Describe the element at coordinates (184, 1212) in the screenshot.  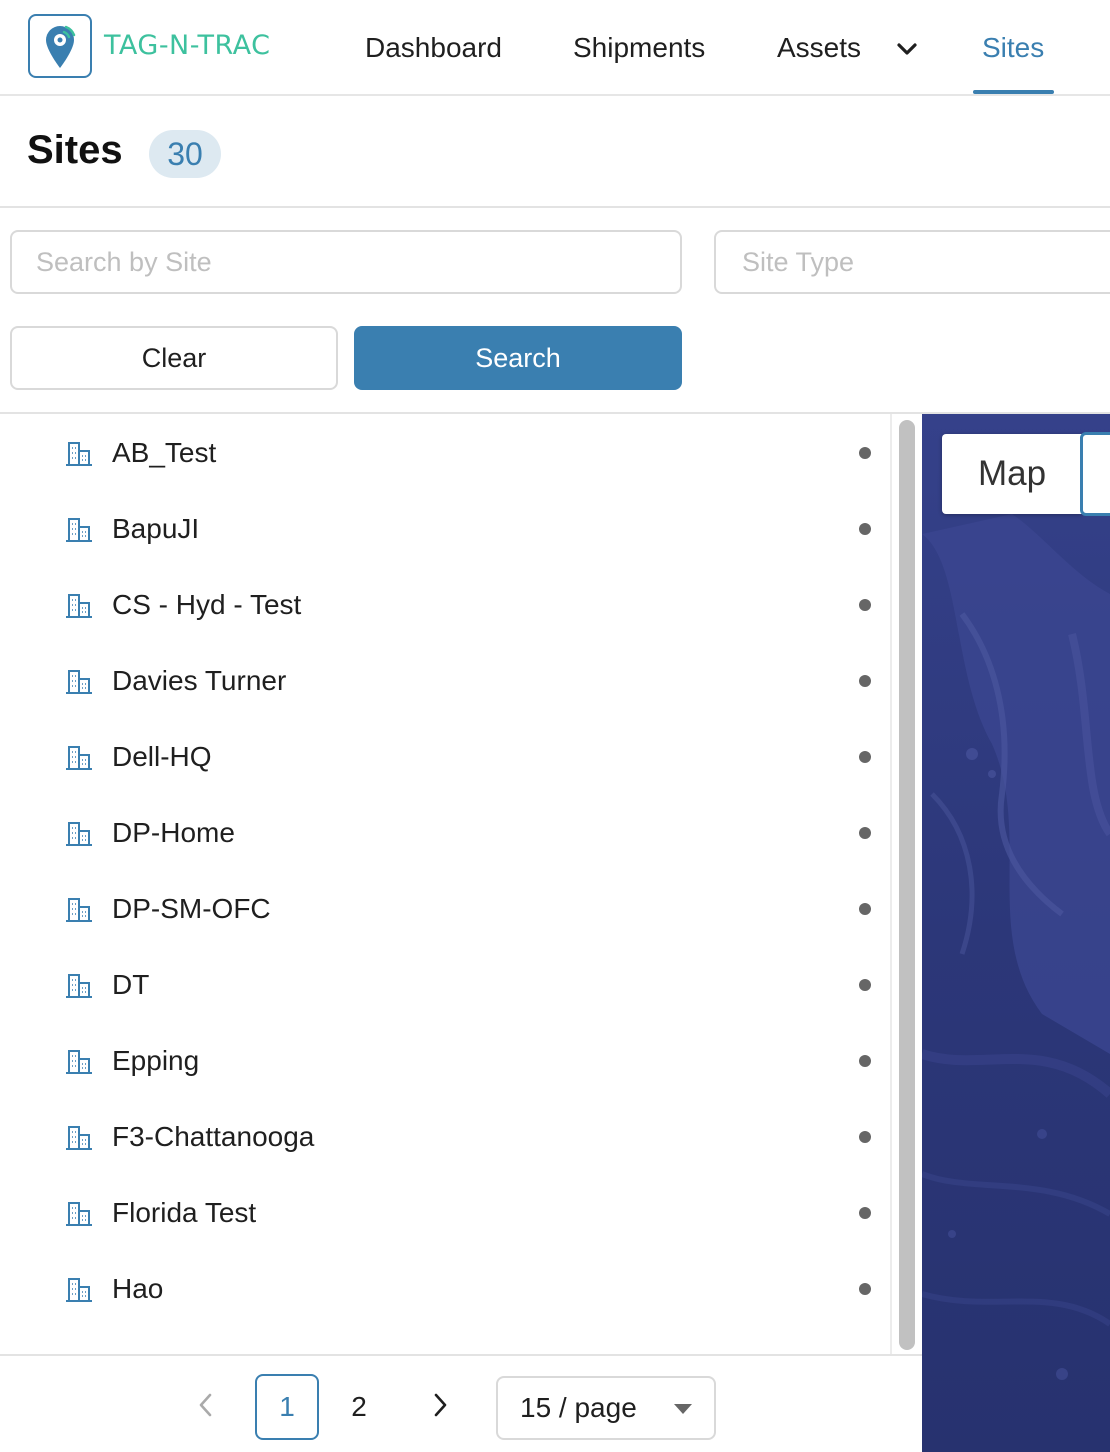
I see `site-name: Florida Test` at that location.